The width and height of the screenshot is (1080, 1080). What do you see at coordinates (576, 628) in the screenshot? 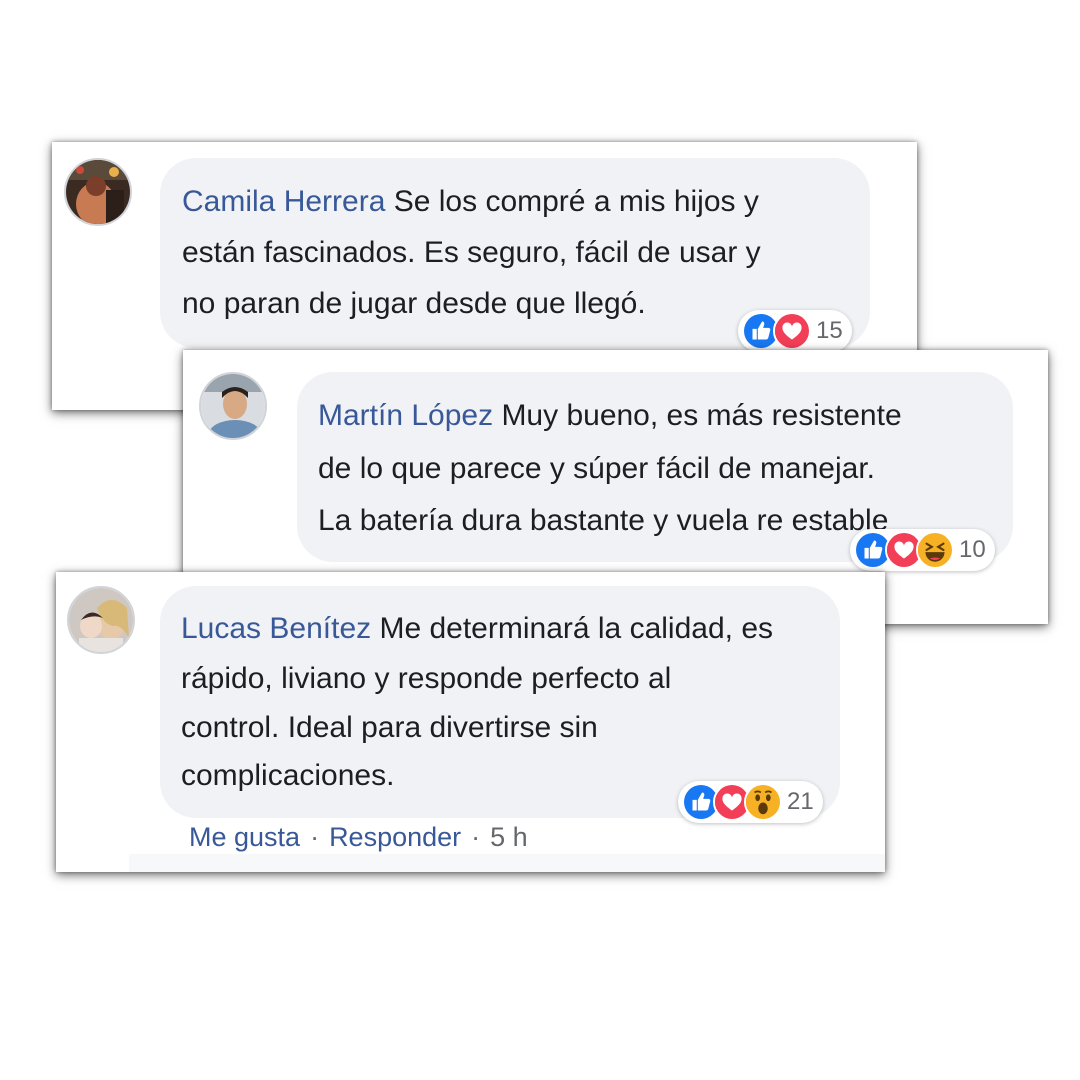
I see `comment-text: Me determinará la calidad, es` at bounding box center [576, 628].